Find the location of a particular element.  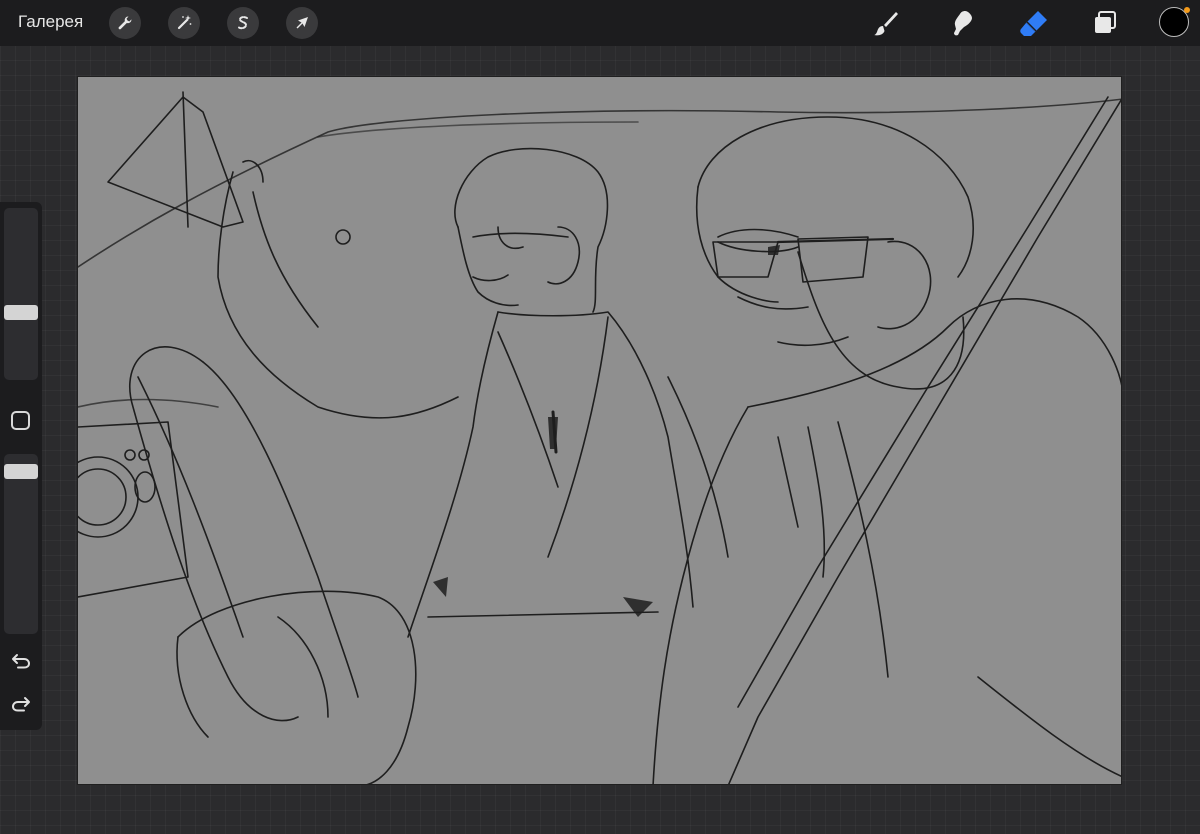

undo-icon is located at coordinates (21, 661).